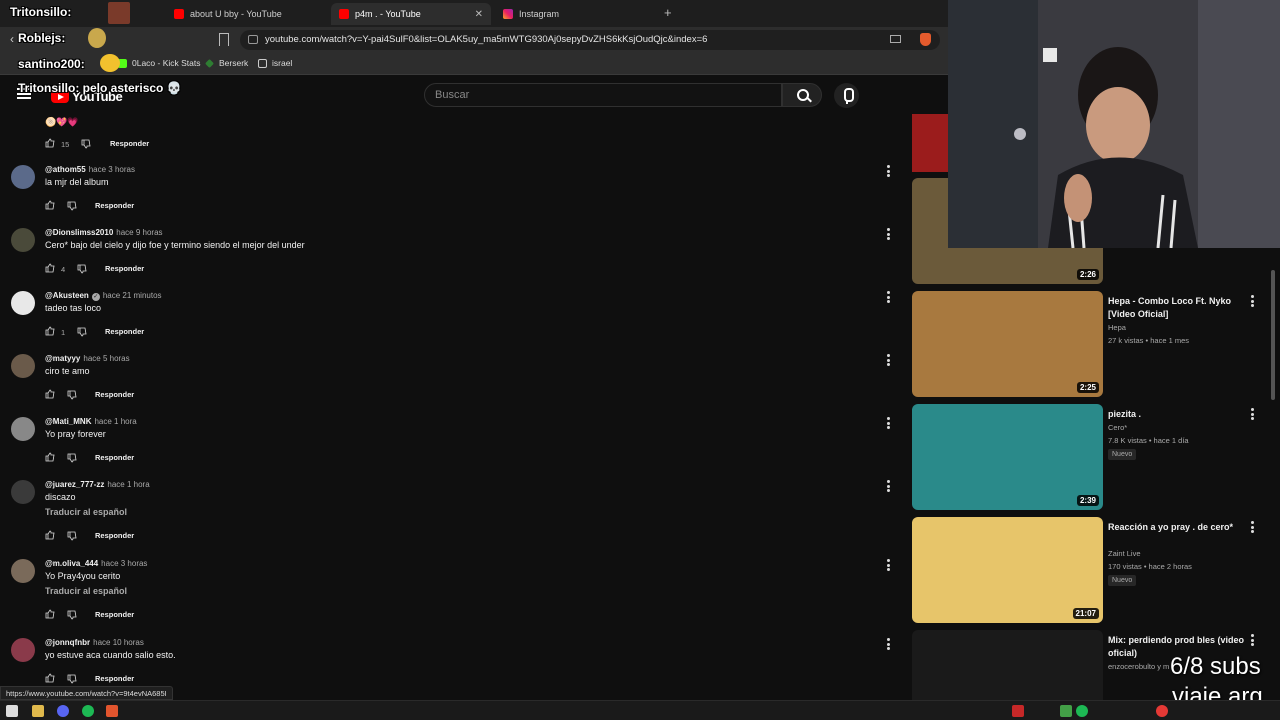 This screenshot has width=1280, height=720. I want to click on tab-instagram: Instagram, so click(575, 14).